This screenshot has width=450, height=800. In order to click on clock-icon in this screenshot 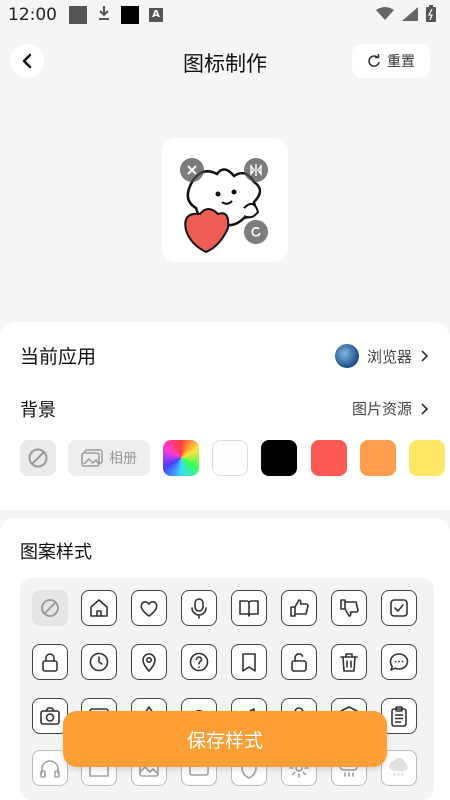, I will do `click(99, 662)`.